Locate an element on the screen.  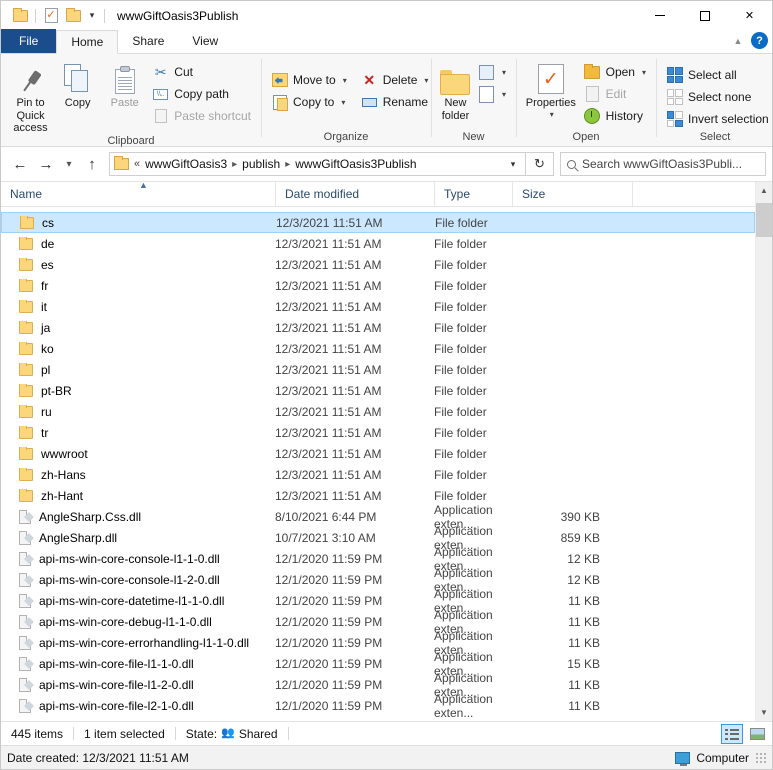
tab-view: View is located at coordinates (205, 41).